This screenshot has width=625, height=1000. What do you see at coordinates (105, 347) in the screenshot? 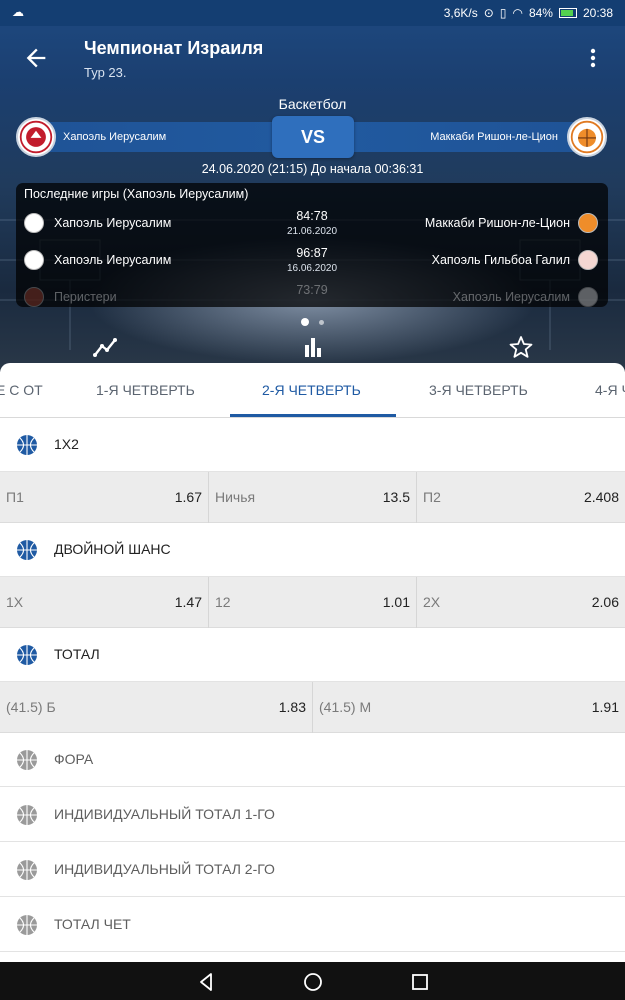
I see `line-chart-icon` at bounding box center [105, 347].